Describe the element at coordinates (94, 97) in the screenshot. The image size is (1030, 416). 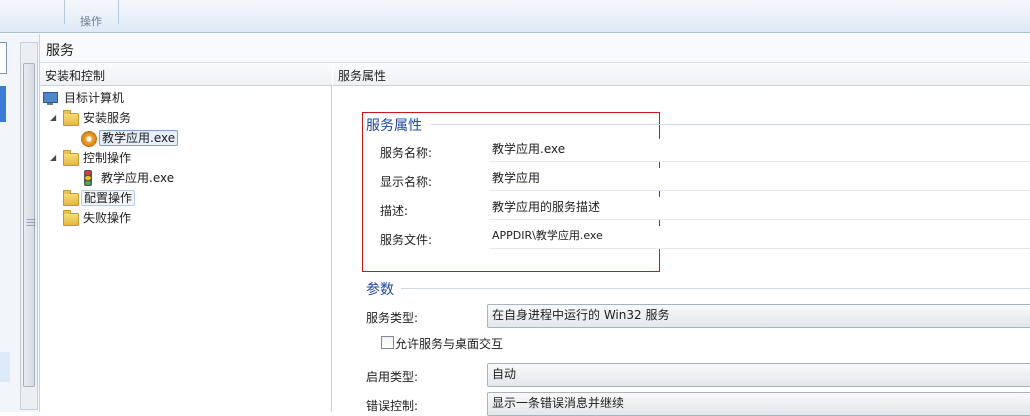
I see `tree-item-label: 目标计算机` at that location.